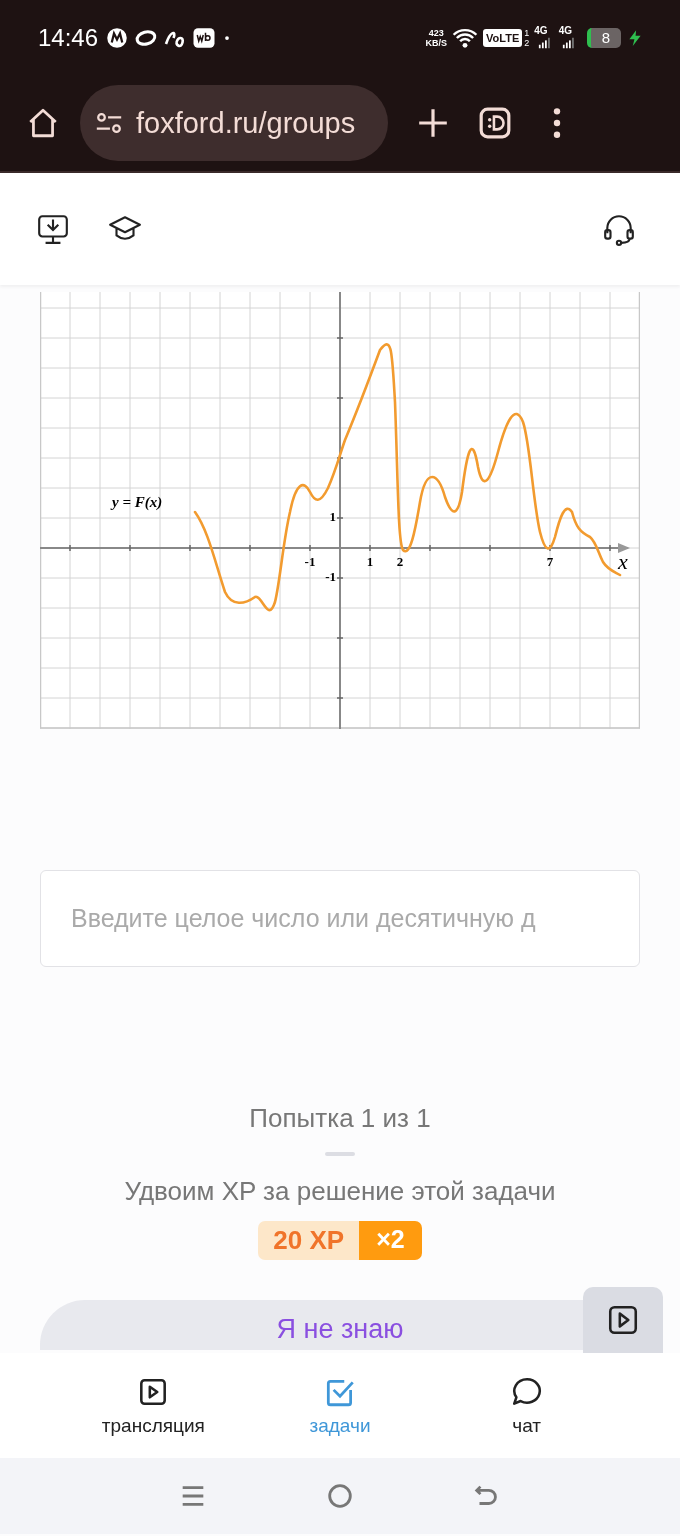 Image resolution: width=680 pixels, height=1536 pixels. I want to click on network-speed: 423, so click(436, 32).